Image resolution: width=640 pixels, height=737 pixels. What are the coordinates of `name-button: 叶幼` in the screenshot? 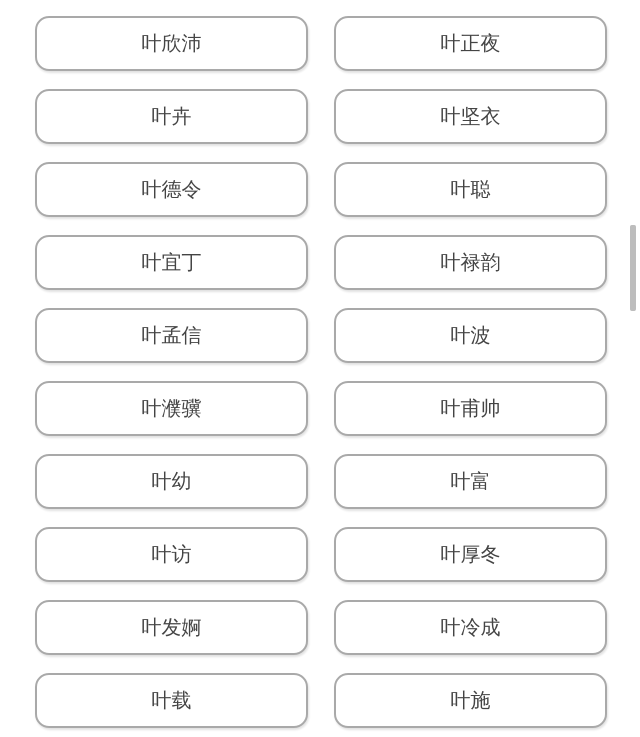 It's located at (171, 481).